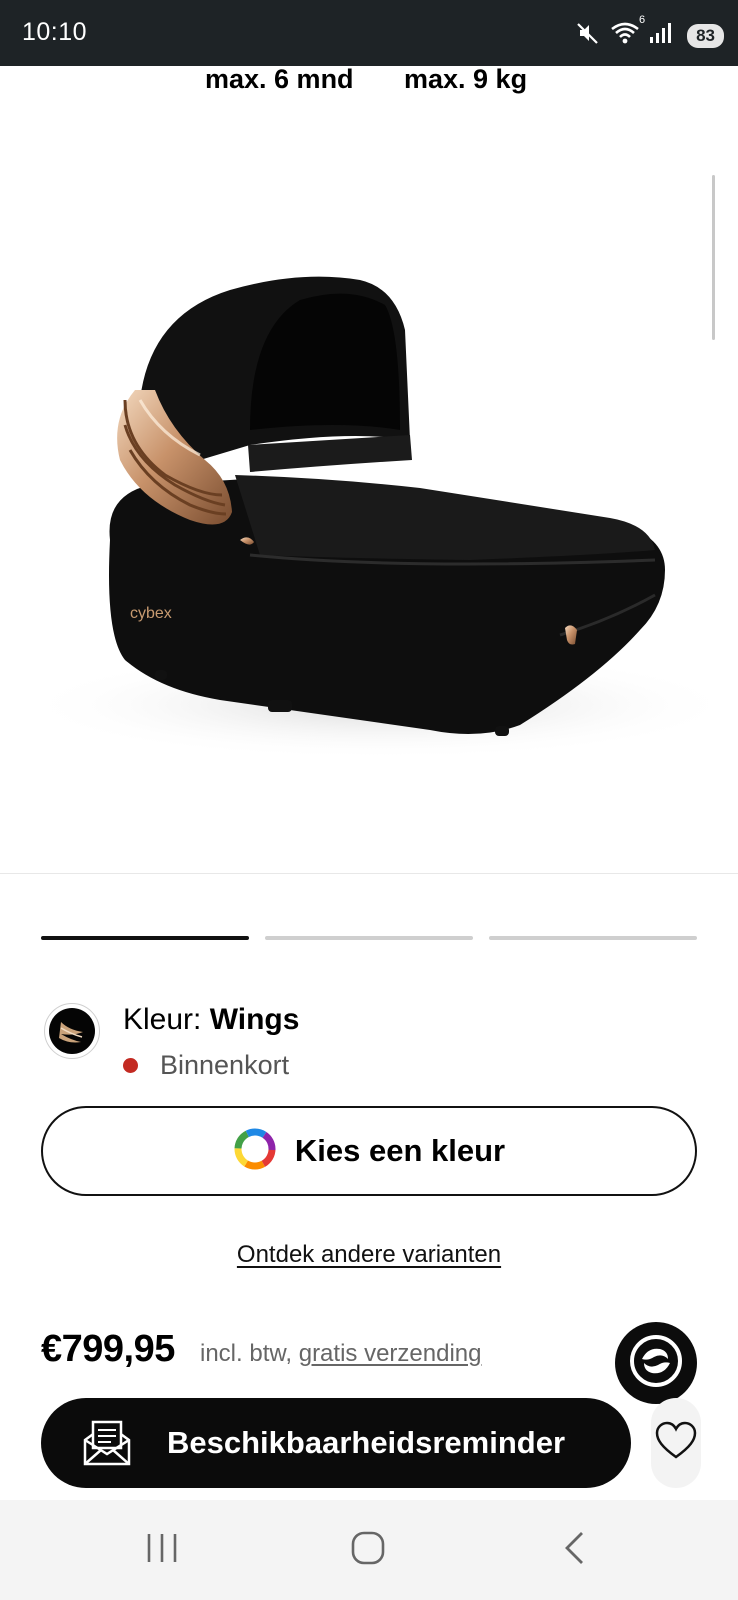 This screenshot has width=738, height=1600. I want to click on availability-dot, so click(130, 1065).